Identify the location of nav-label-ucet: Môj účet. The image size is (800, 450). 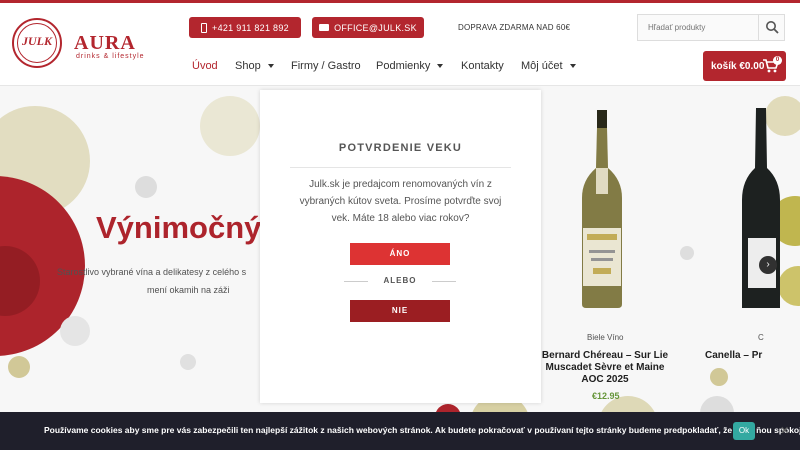
(542, 66).